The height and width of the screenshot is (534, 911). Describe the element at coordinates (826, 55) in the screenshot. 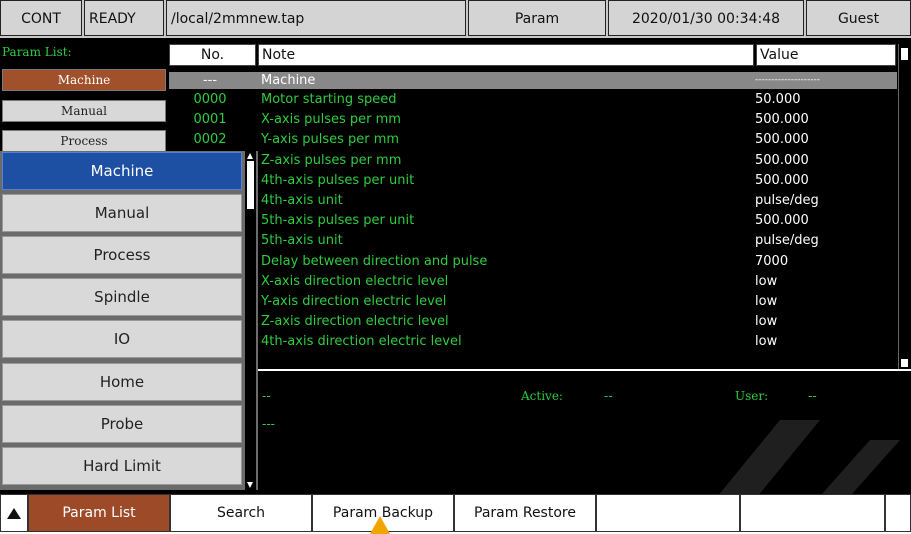

I see `column-header-value: Value` at that location.